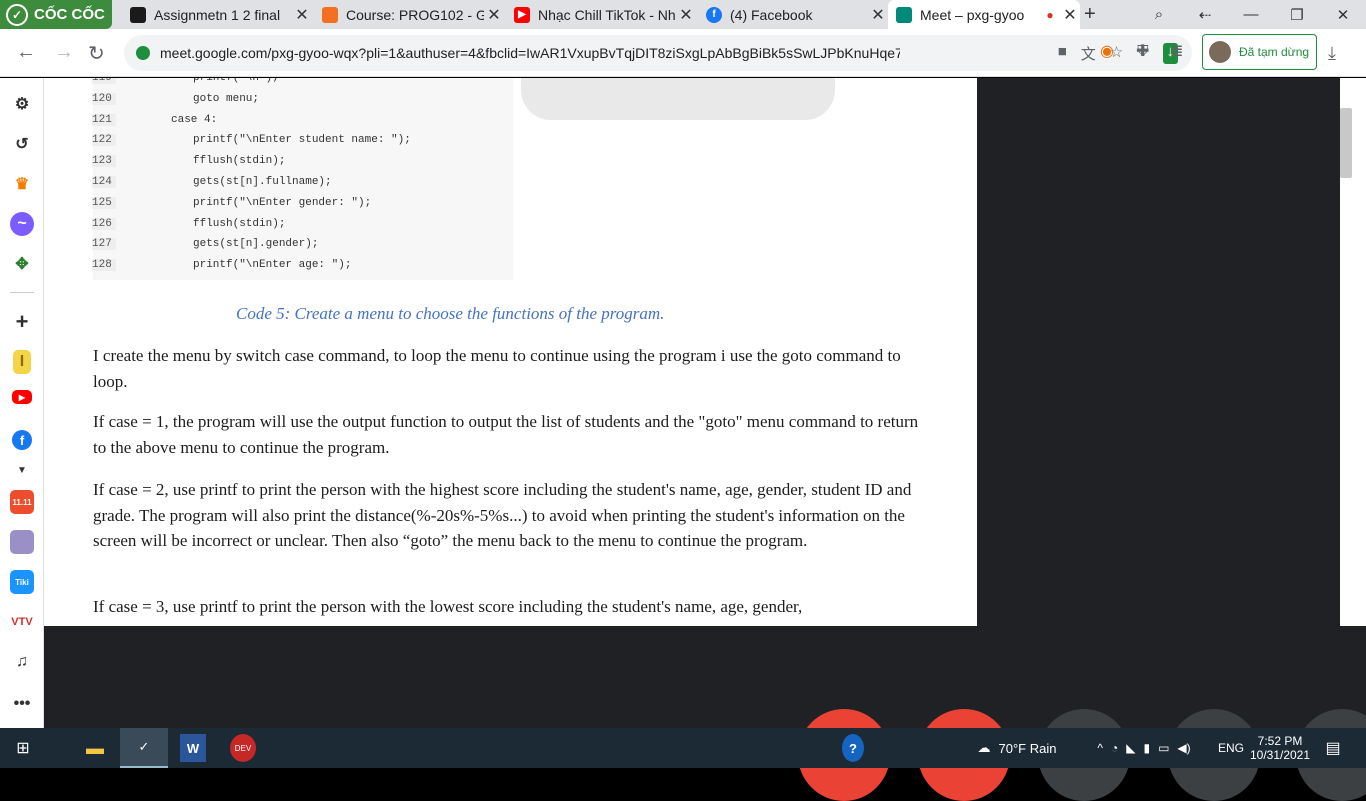  I want to click on coccoc-taskbar-icon: ✓, so click(144, 748).